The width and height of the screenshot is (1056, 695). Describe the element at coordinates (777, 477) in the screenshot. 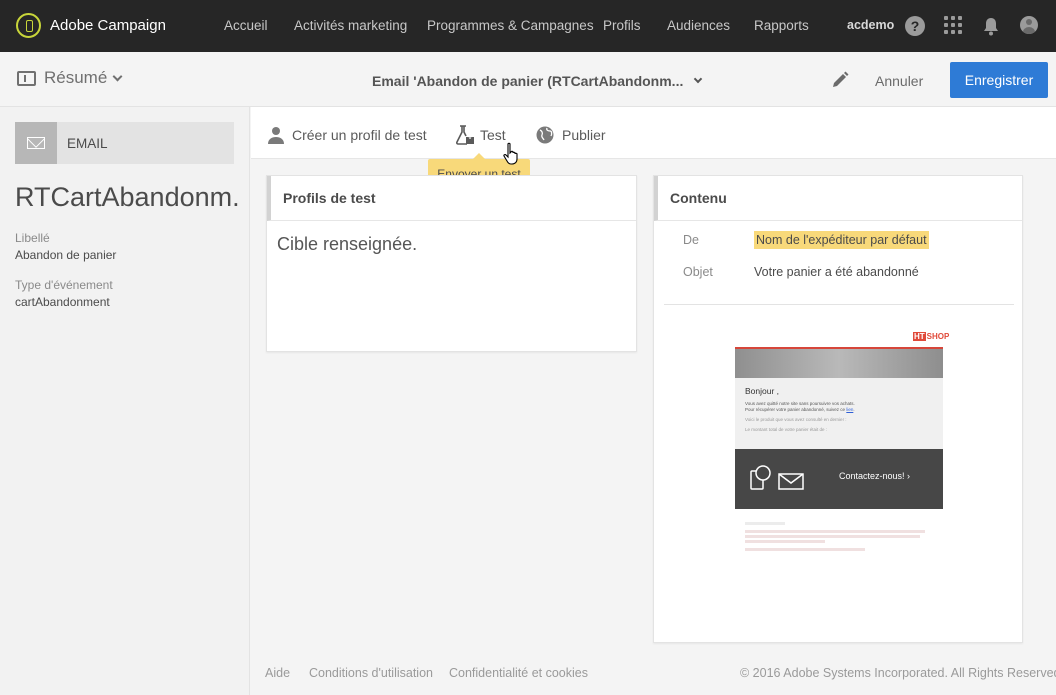

I see `contact-icons` at that location.